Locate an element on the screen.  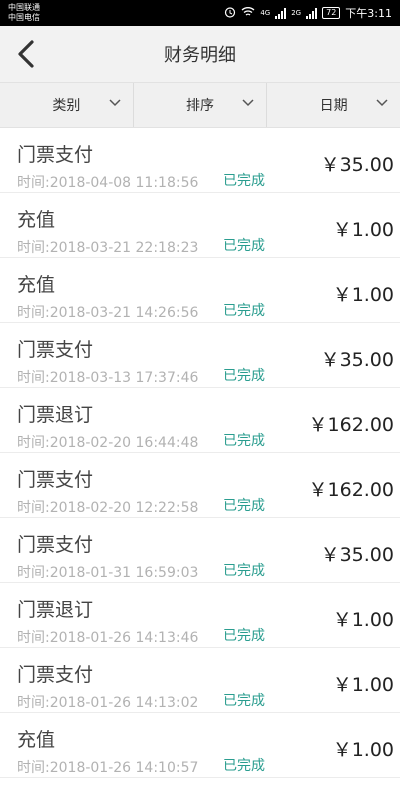
filter-category: 类别 is located at coordinates (66, 105).